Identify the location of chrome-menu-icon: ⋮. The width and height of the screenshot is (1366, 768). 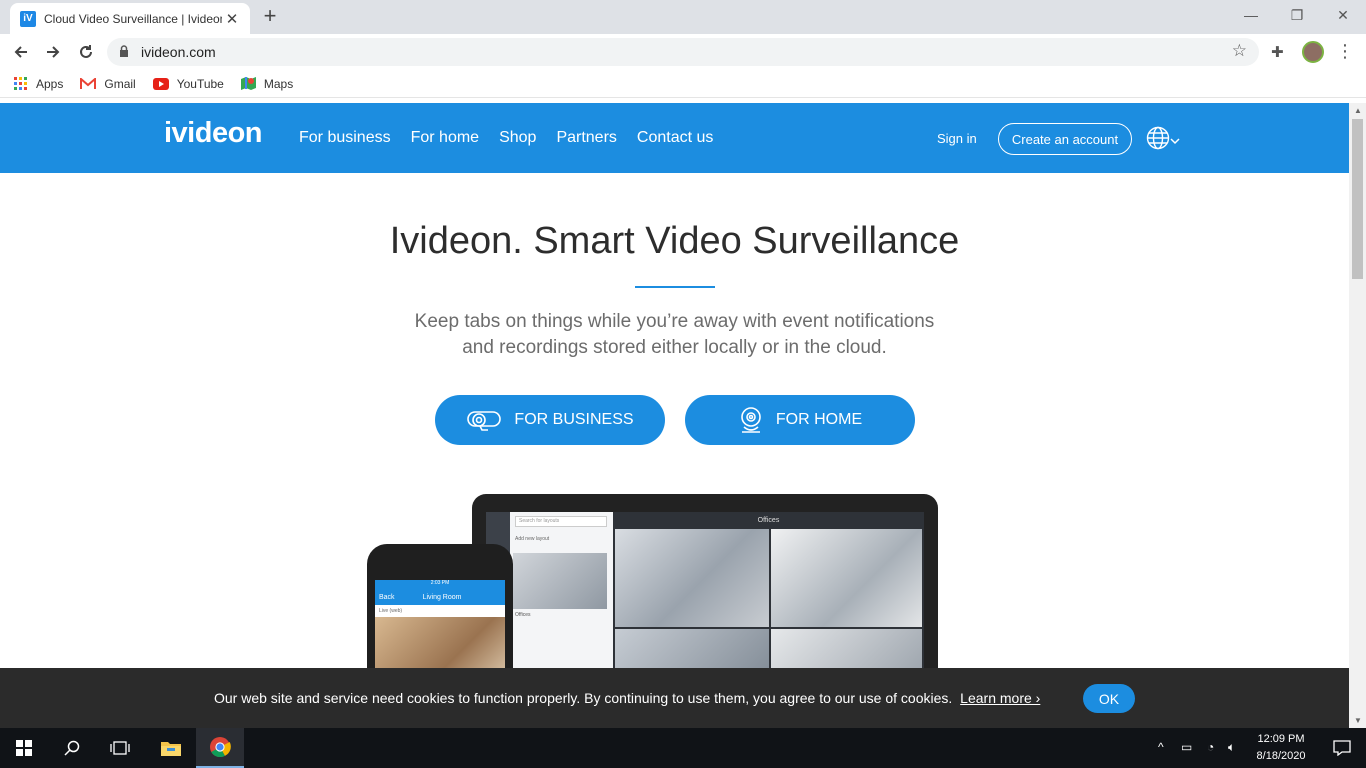
(1345, 51).